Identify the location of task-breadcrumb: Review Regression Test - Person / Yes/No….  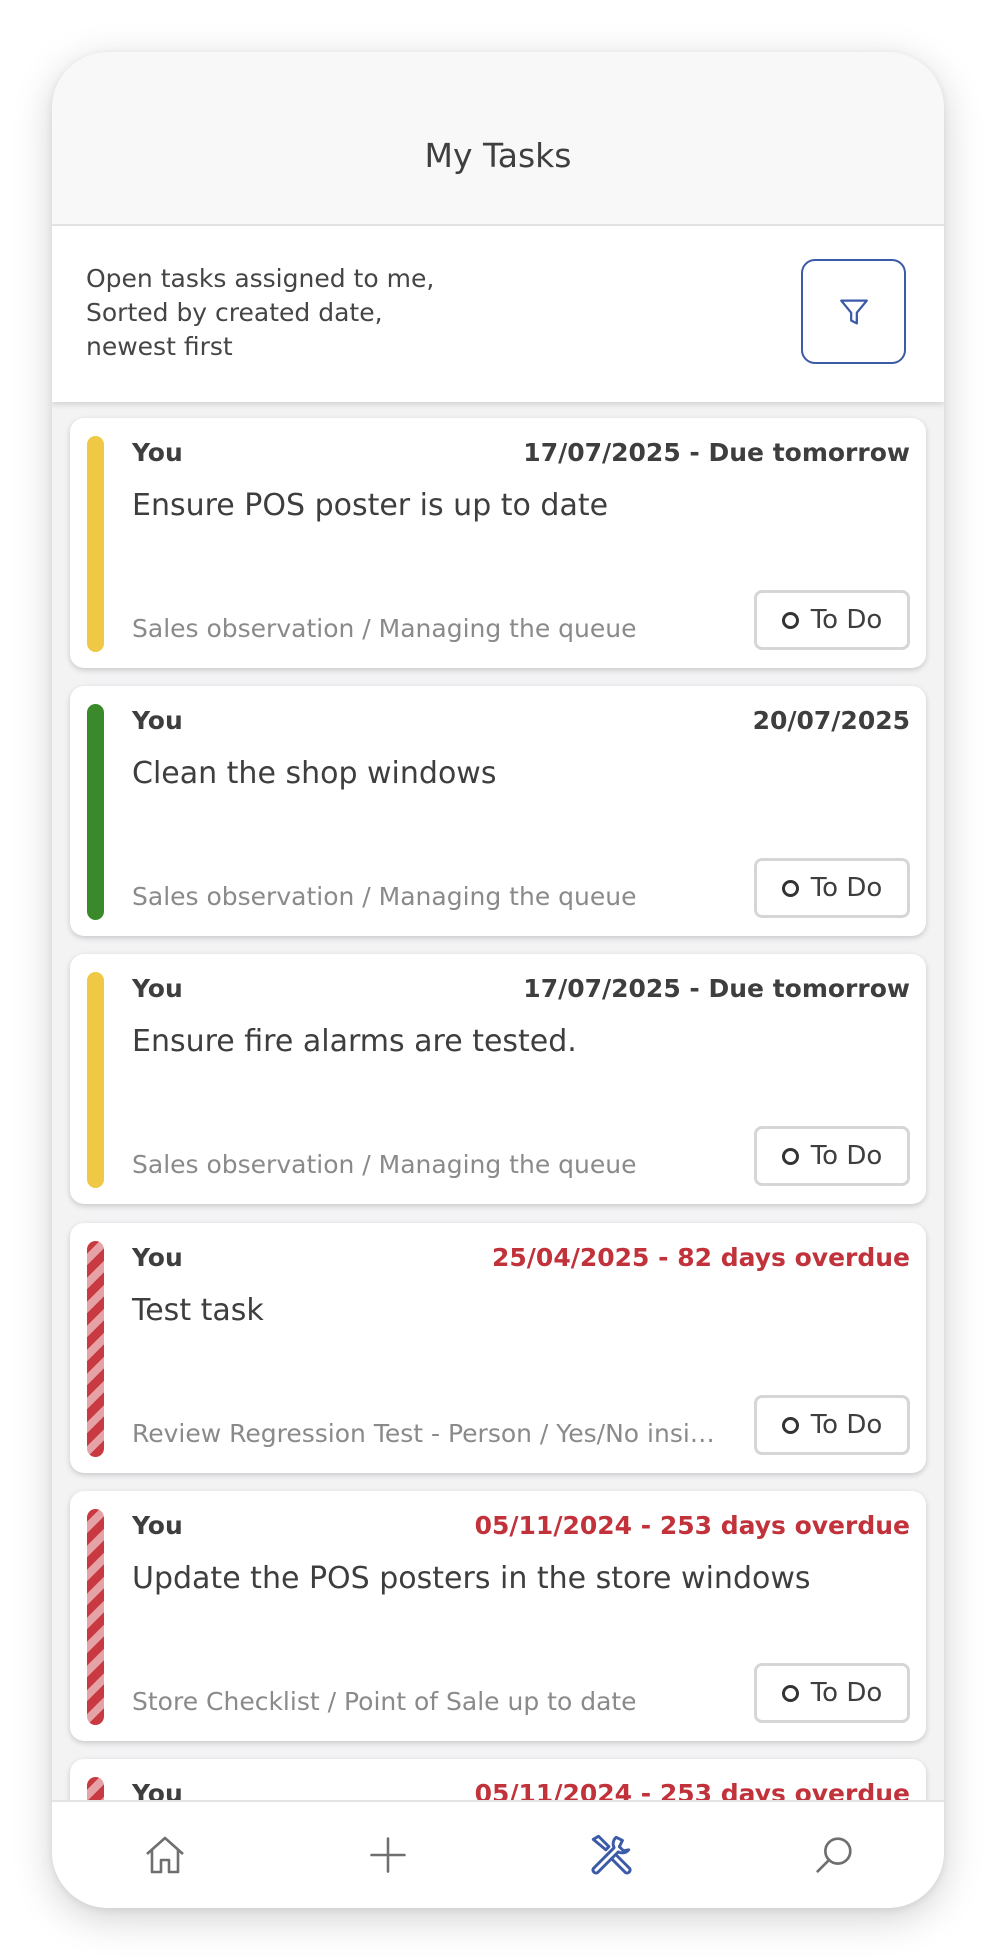
(428, 1433).